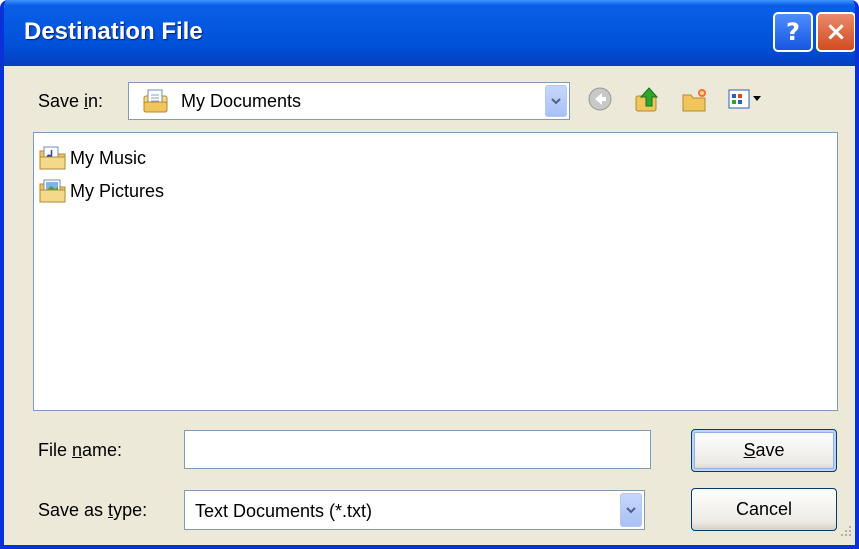 This screenshot has height=549, width=859. I want to click on file-name-label: File name:, so click(80, 450).